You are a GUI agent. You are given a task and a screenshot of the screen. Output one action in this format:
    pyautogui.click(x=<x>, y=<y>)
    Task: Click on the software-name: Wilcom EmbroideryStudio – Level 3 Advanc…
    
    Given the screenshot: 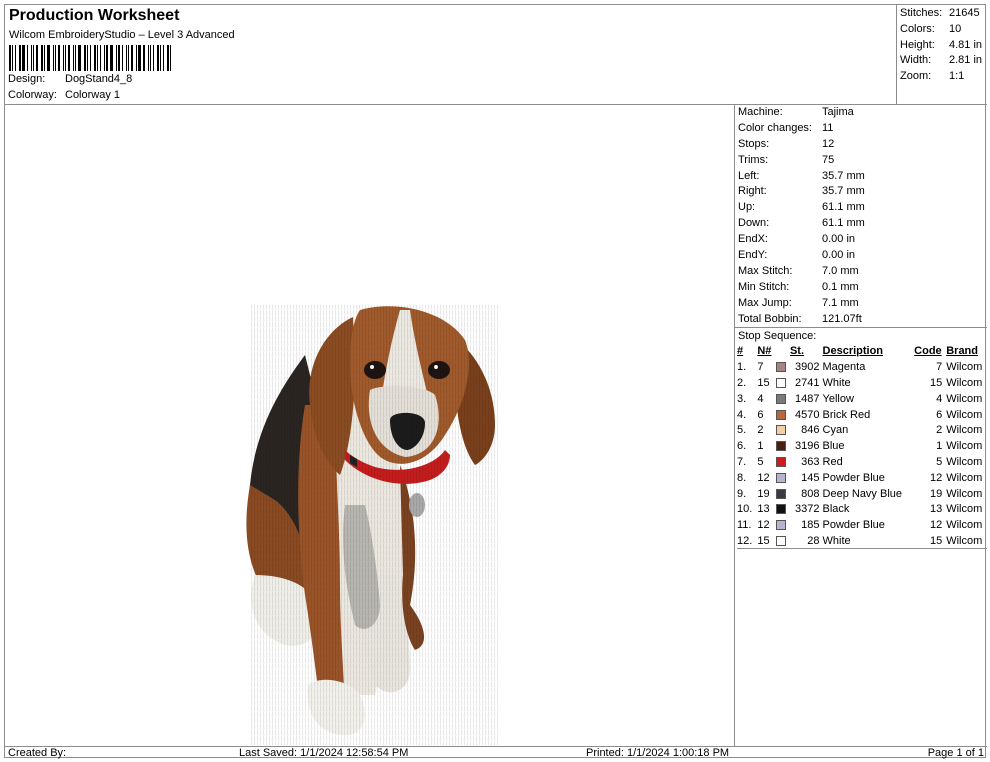 What is the action you would take?
    pyautogui.click(x=122, y=35)
    